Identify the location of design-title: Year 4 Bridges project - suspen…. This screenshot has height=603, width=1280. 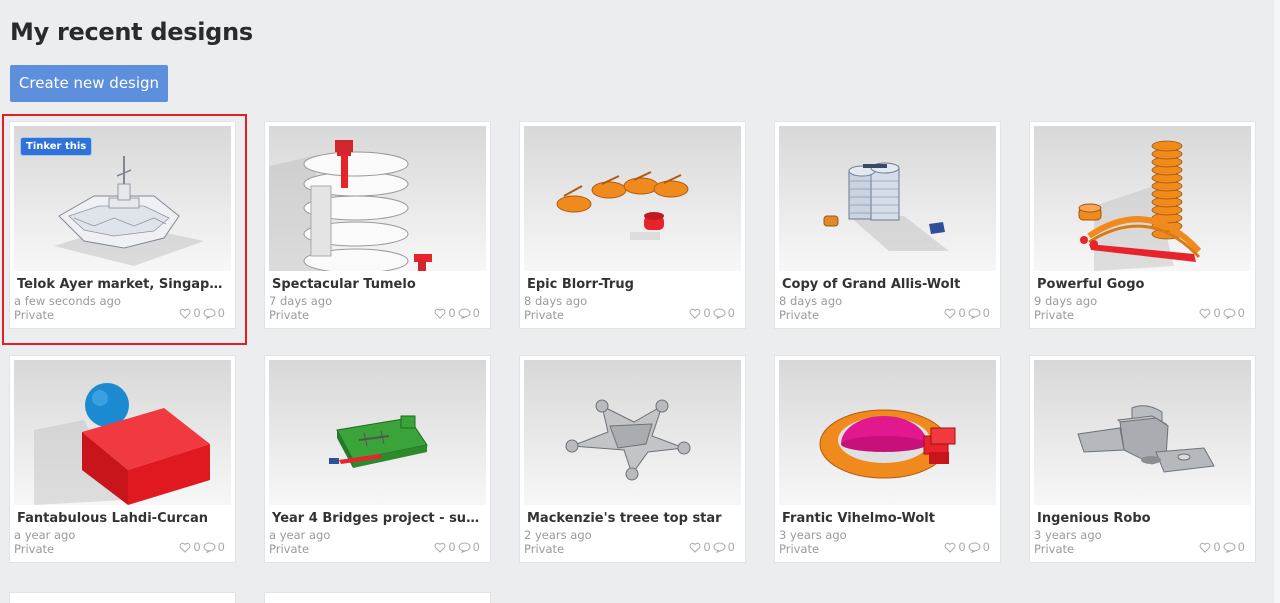
(377, 518).